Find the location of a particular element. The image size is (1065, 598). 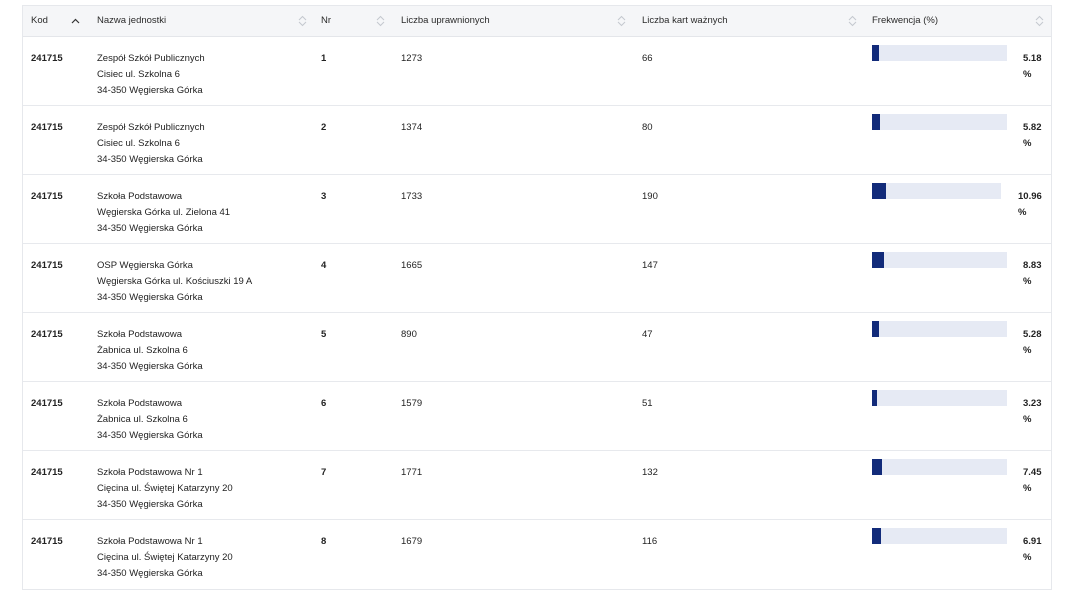

frekwencja-value: 5.18 is located at coordinates (1032, 58).